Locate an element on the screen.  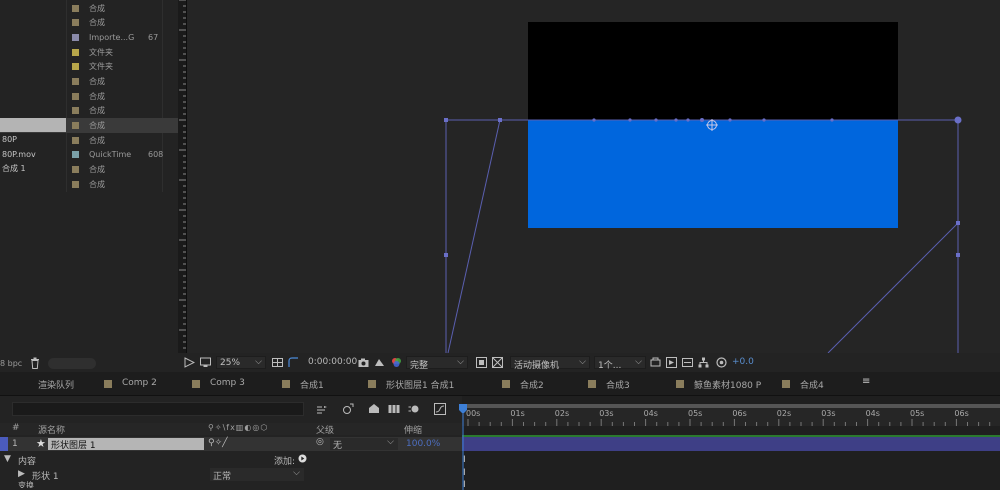
layer-switches-header: ⚲✧\fx▥◐◎⬡ is located at coordinates (238, 427).